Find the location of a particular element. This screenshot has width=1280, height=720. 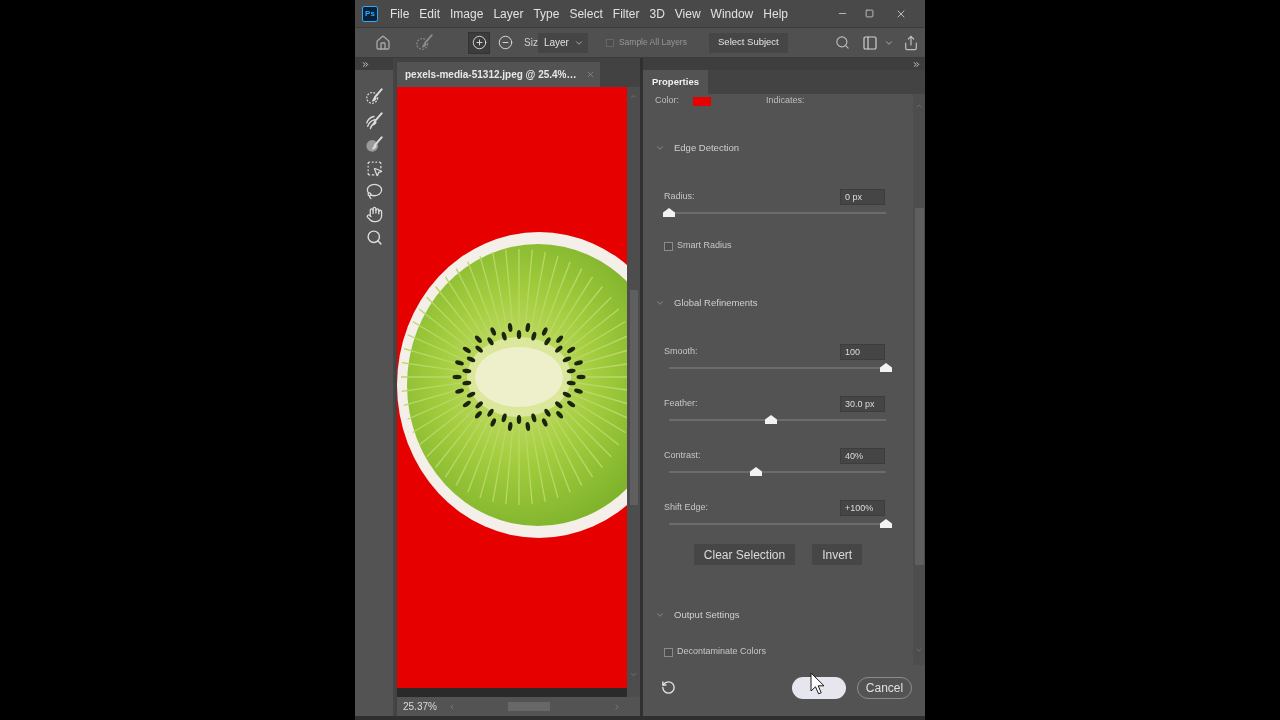

section-header: Global Refinements is located at coordinates (700, 303).